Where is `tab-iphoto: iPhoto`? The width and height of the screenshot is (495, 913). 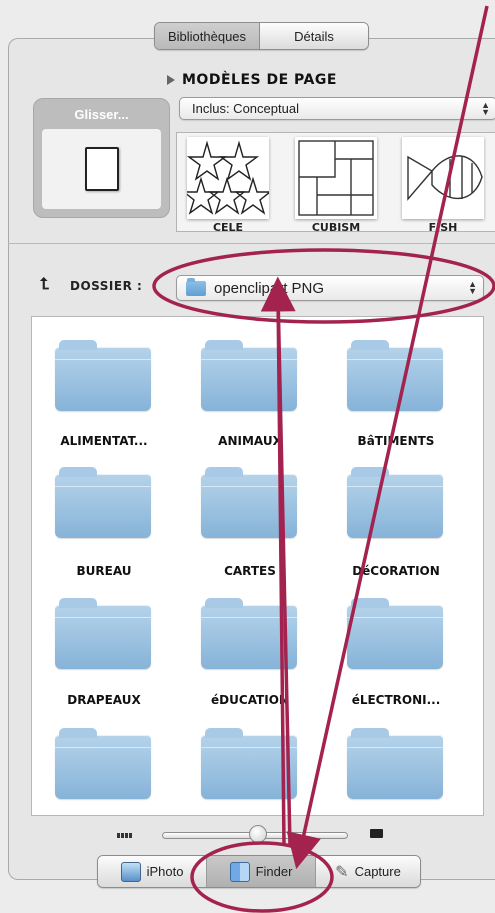
tab-iphoto: iPhoto is located at coordinates (152, 871).